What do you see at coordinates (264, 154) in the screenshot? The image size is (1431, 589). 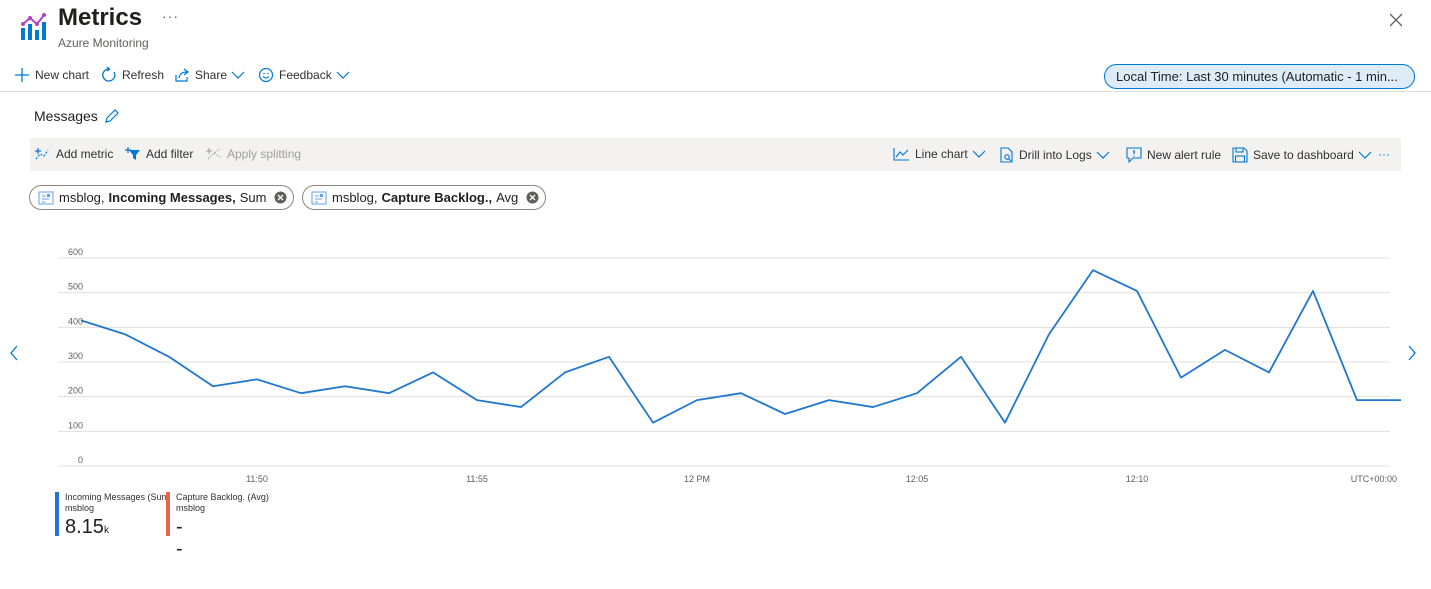 I see `apply-splitting-label: Apply splitting` at bounding box center [264, 154].